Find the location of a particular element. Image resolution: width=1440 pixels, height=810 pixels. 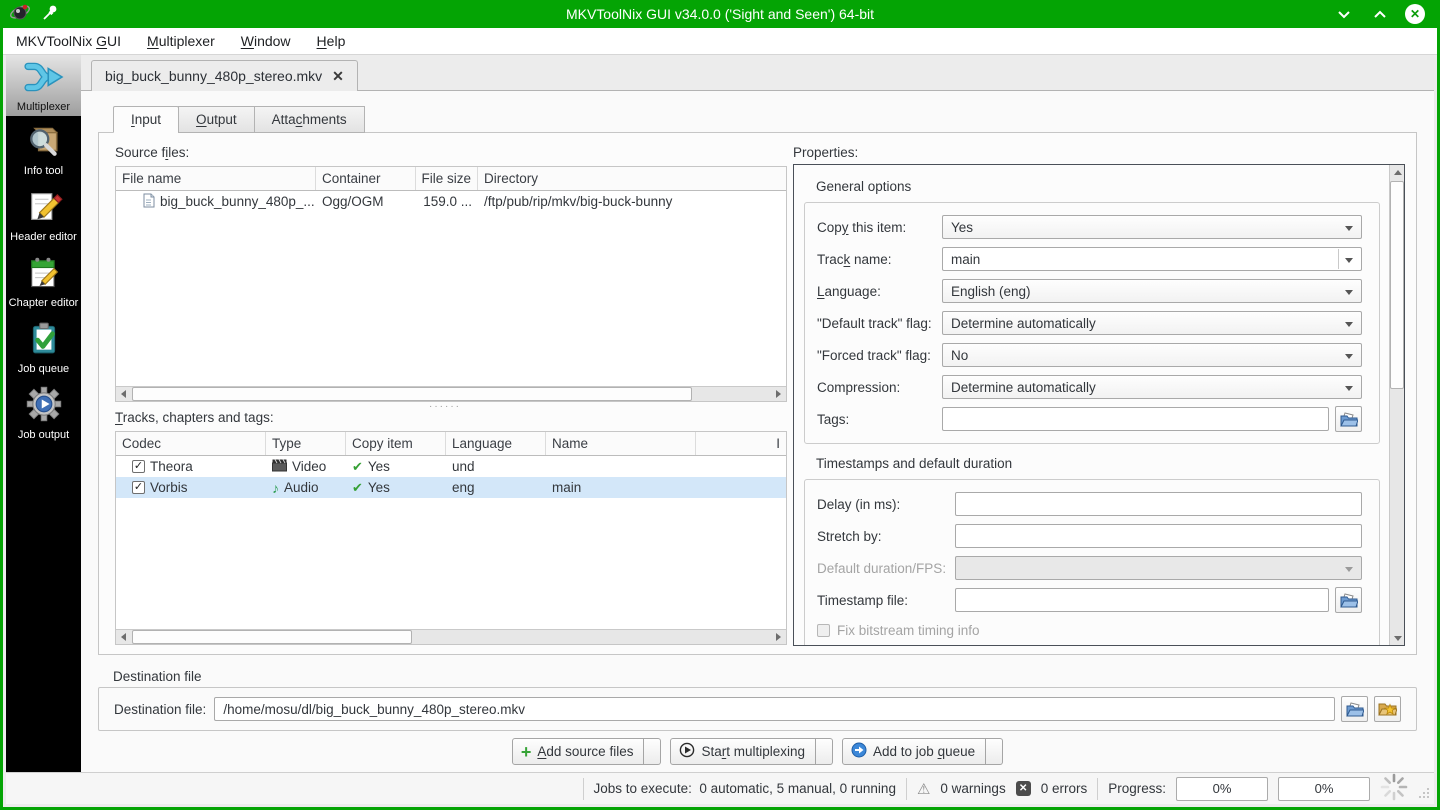

copy-check-icon: ✔ is located at coordinates (357, 487).